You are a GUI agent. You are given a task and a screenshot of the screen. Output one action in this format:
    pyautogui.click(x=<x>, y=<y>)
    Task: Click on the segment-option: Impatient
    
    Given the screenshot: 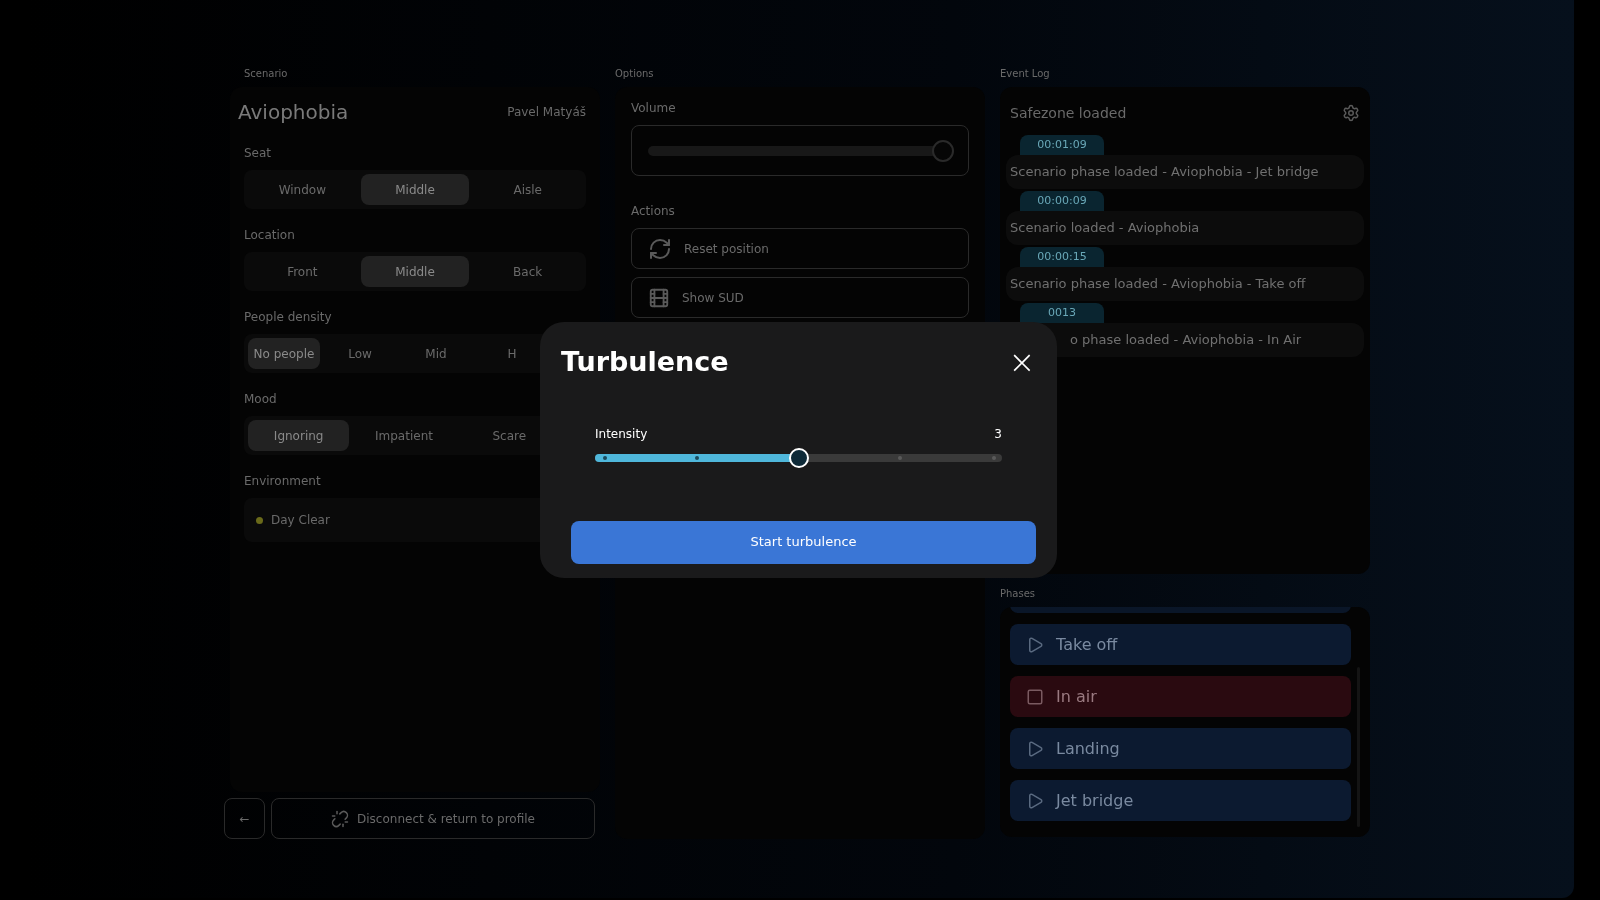 What is the action you would take?
    pyautogui.click(x=404, y=435)
    